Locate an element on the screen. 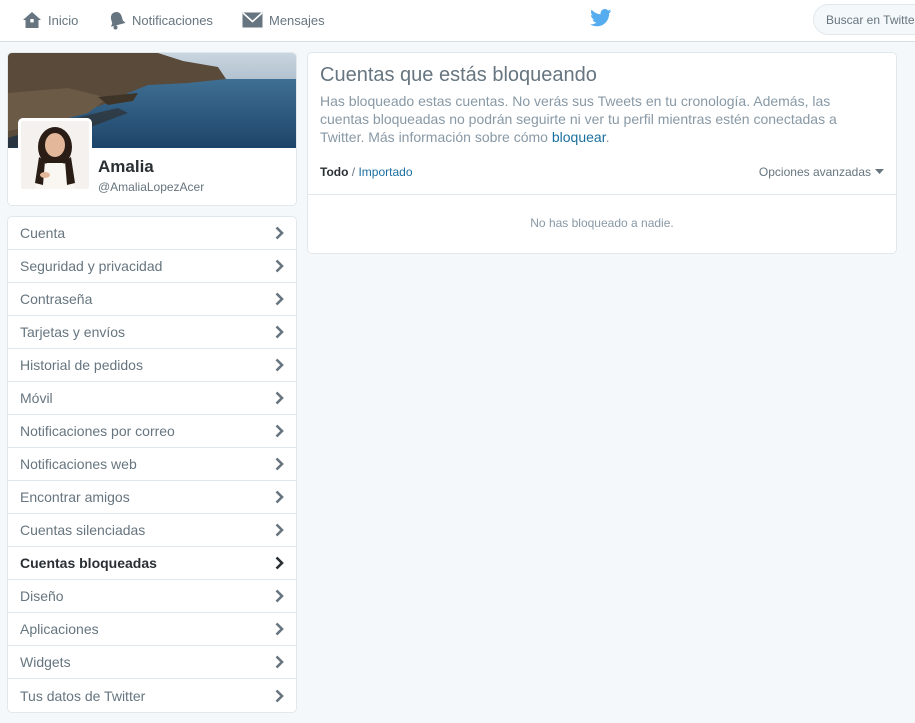  sidebar-item-label: Tus datos de Twitter is located at coordinates (83, 695).